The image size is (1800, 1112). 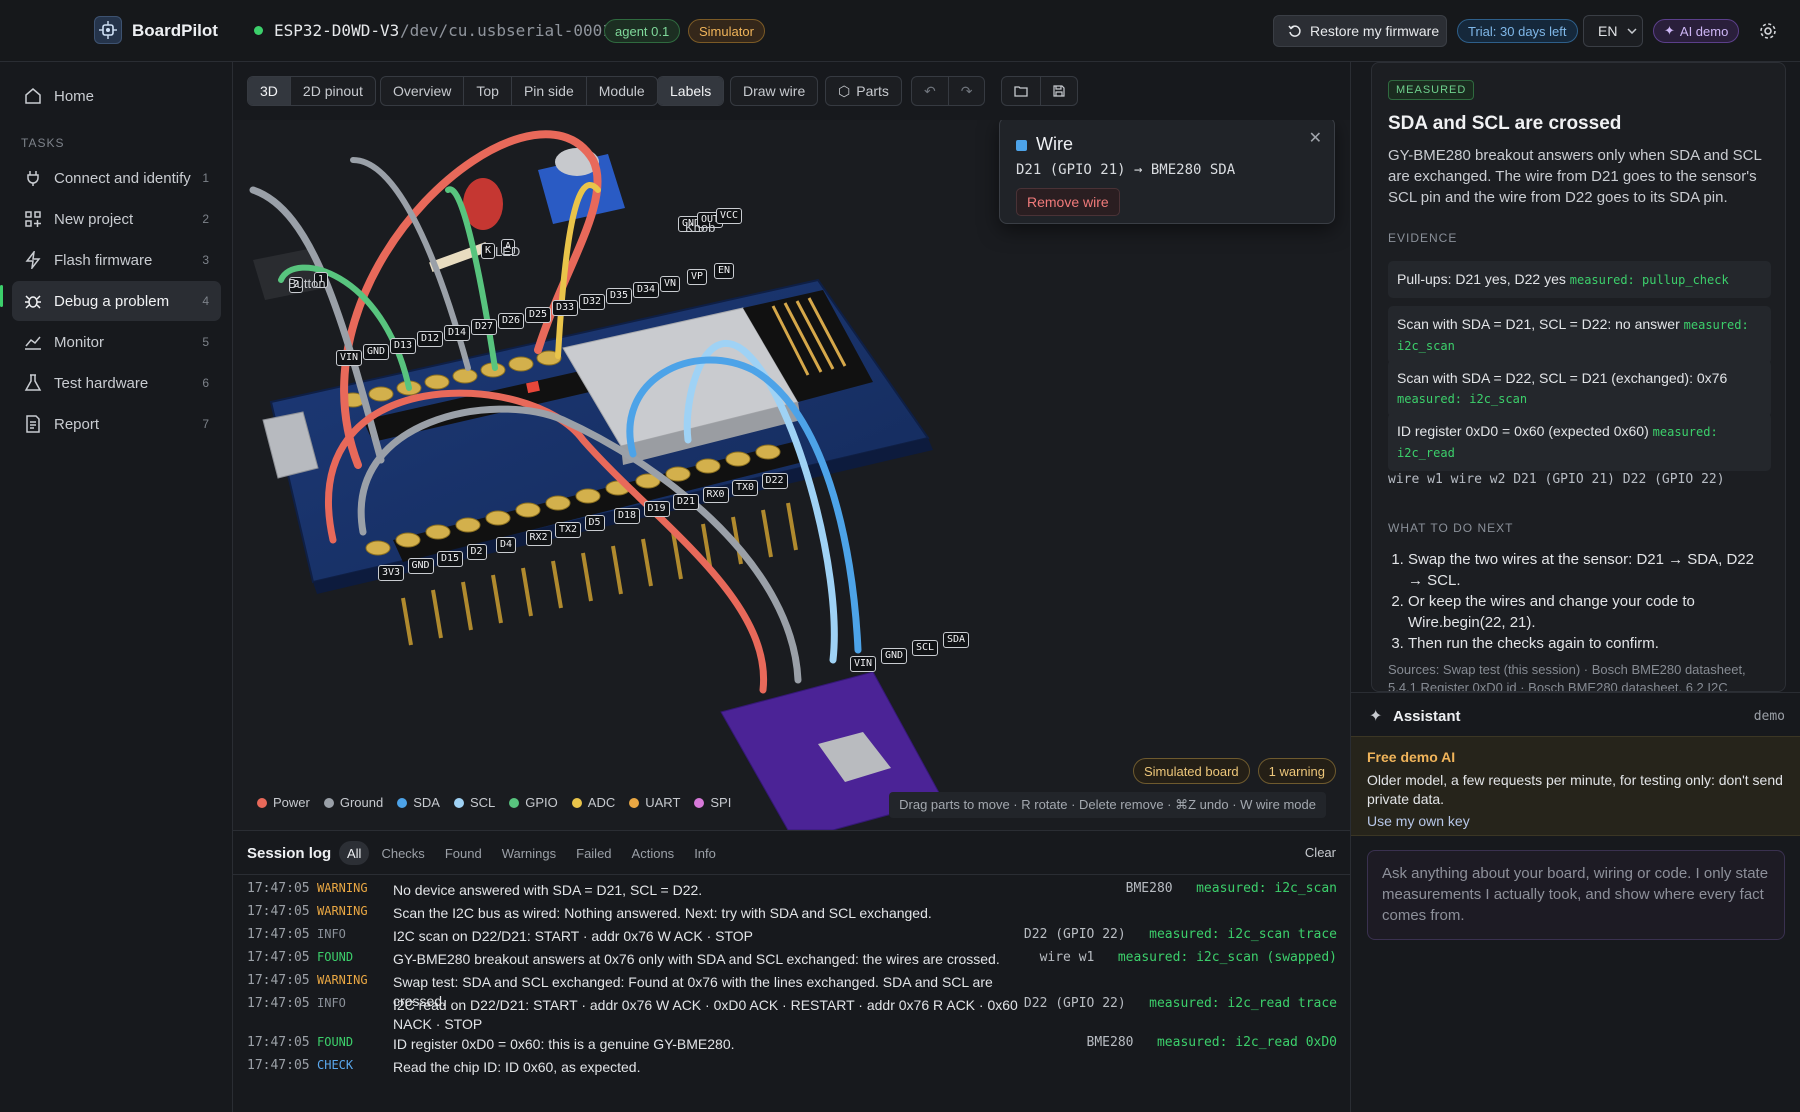 I want to click on evidence-tag: measured: pullup_check, so click(x=1649, y=280).